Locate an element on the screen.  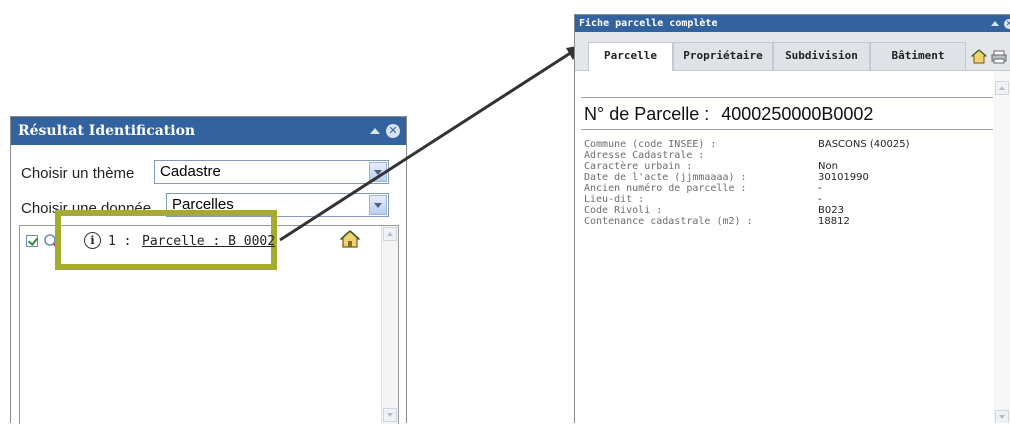
theme-label: Choisir un thème is located at coordinates (78, 173).